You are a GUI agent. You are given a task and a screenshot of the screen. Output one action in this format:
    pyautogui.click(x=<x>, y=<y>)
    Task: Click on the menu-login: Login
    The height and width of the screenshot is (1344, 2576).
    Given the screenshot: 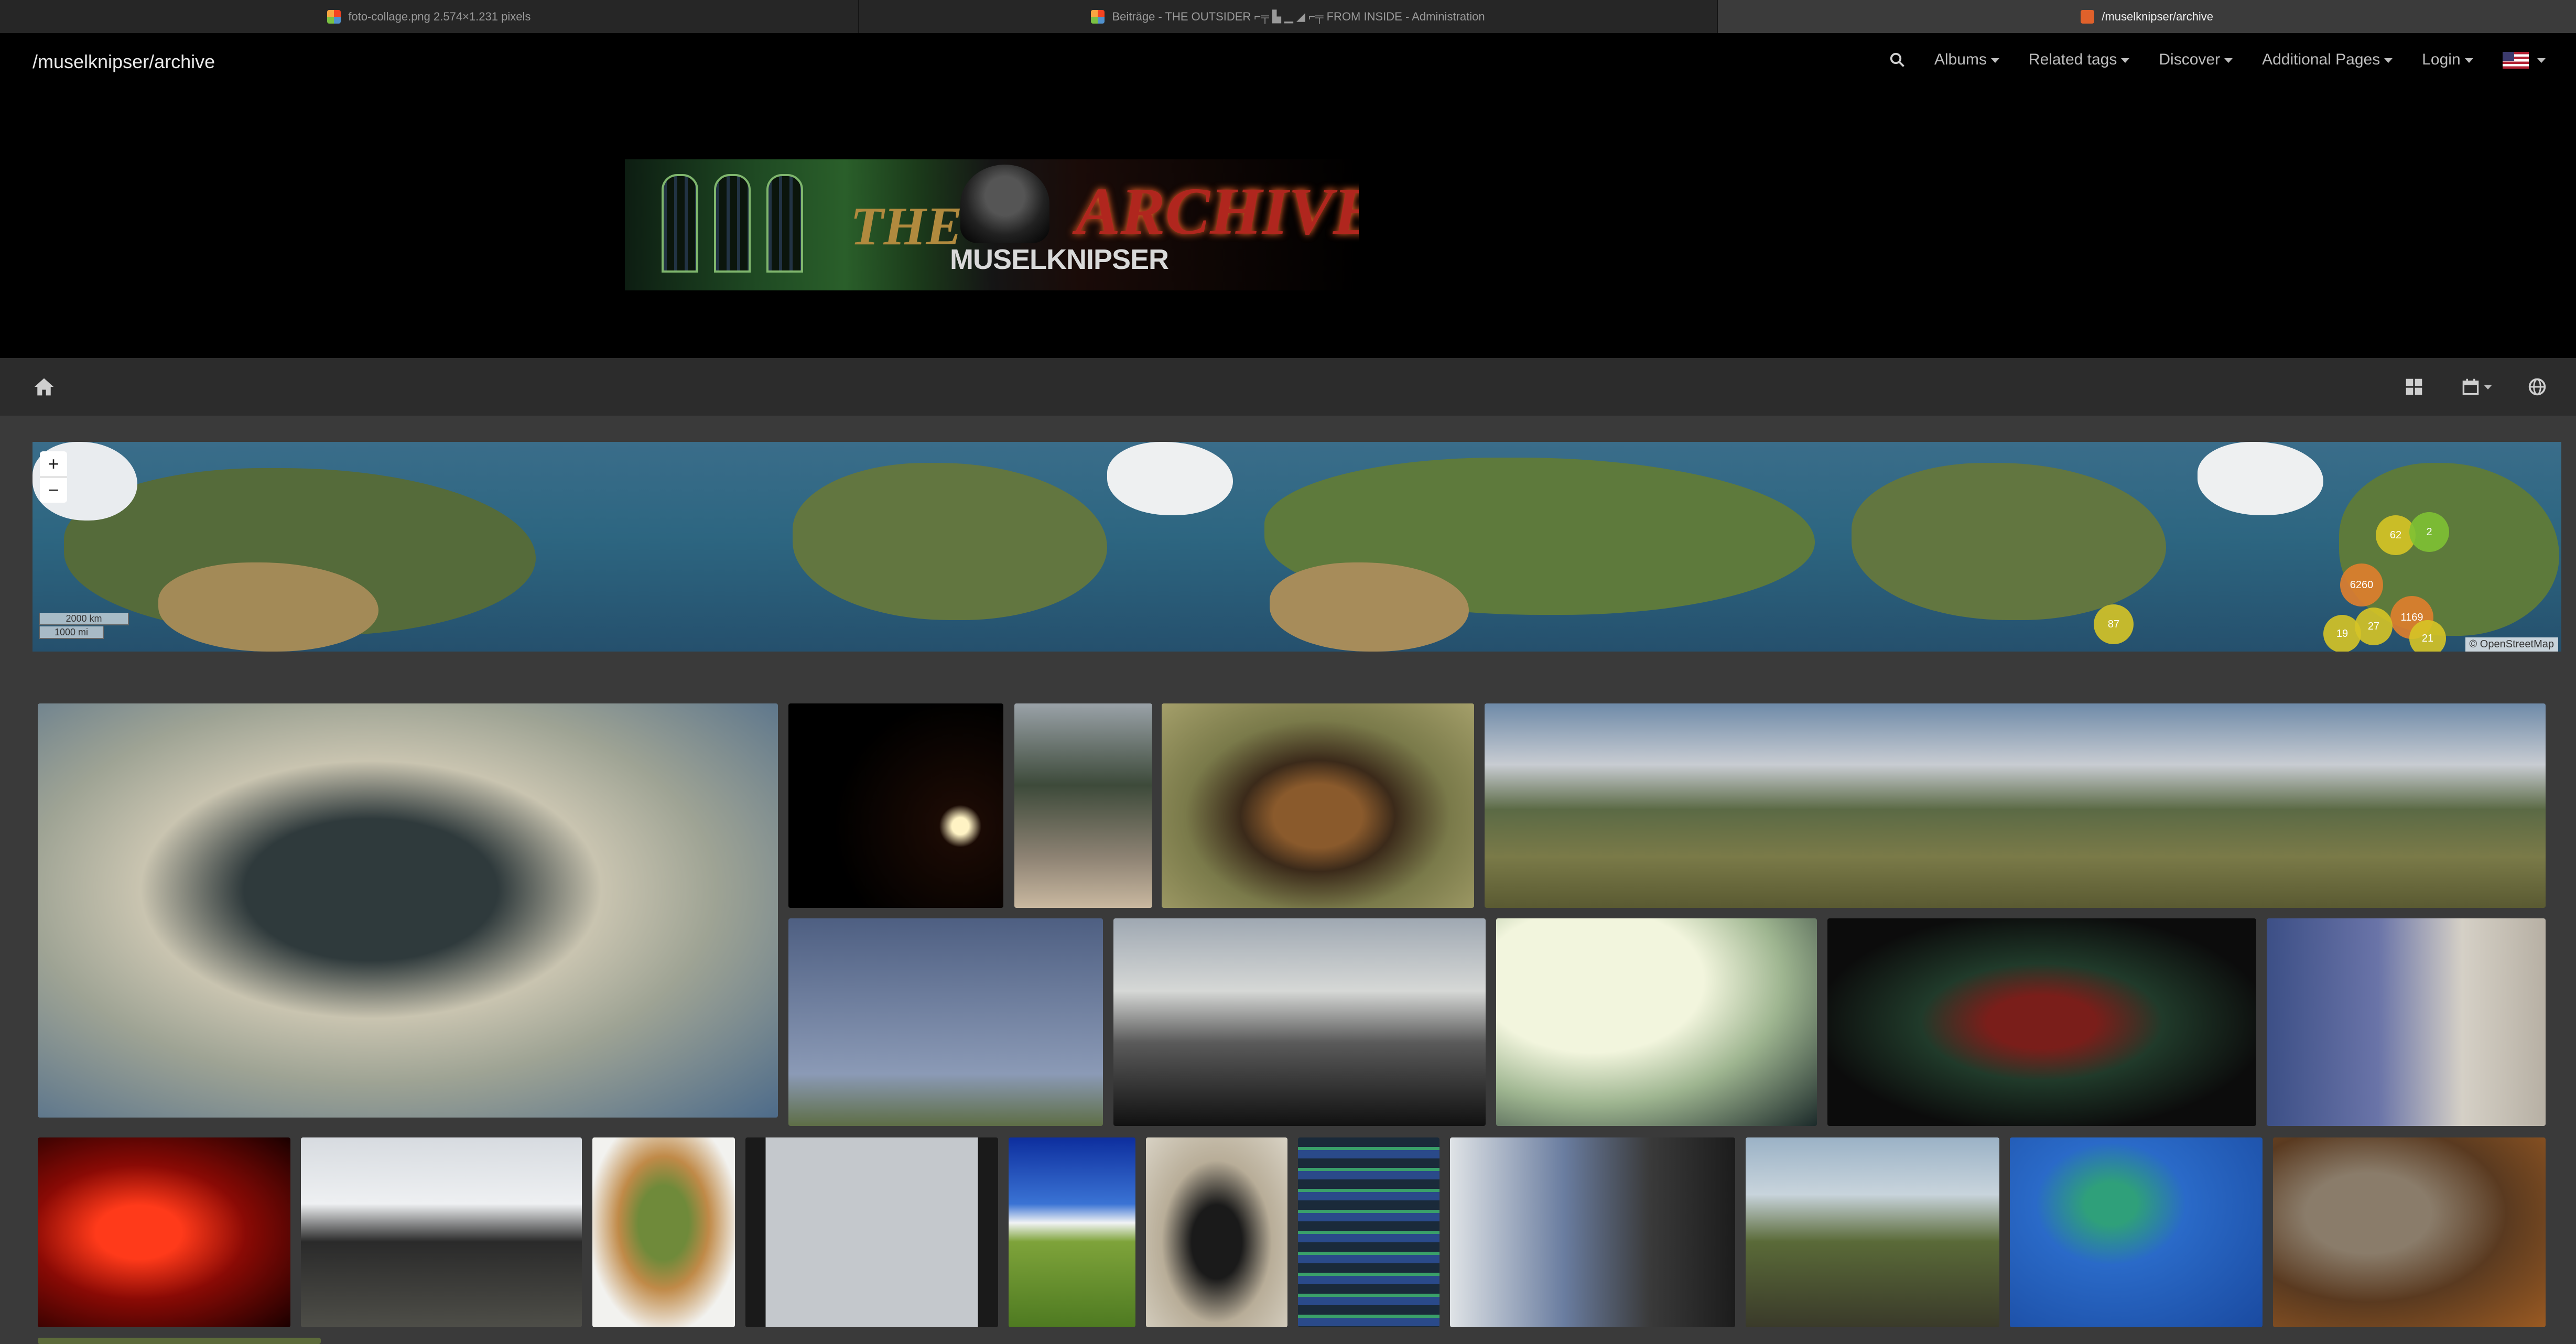 What is the action you would take?
    pyautogui.click(x=2447, y=60)
    